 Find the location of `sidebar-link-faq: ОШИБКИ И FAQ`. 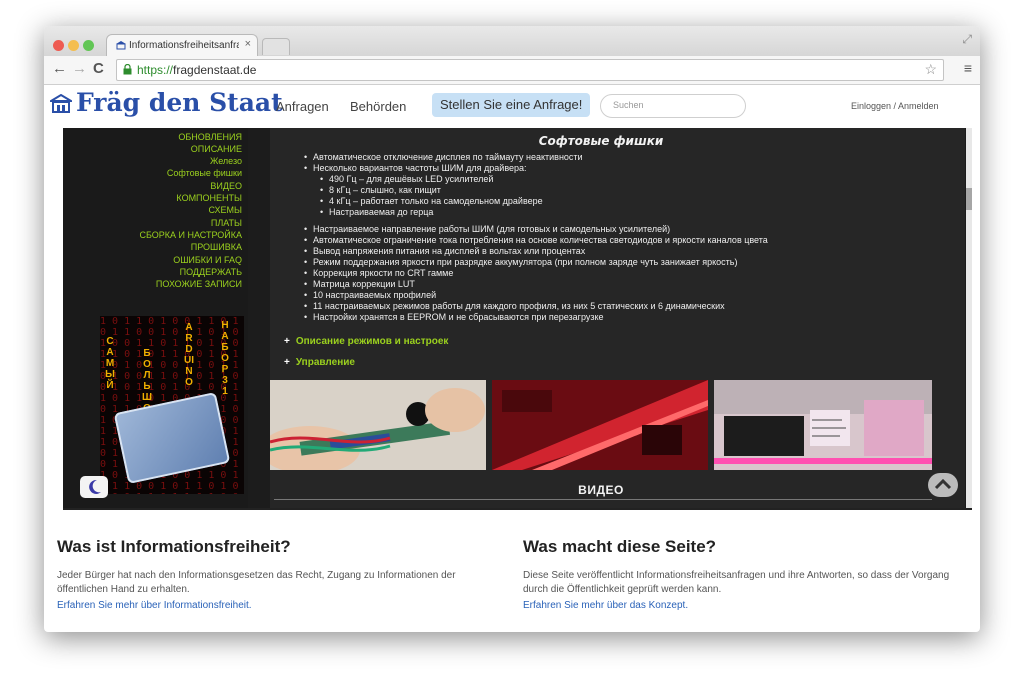

sidebar-link-faq: ОШИБКИ И FAQ is located at coordinates (207, 260).